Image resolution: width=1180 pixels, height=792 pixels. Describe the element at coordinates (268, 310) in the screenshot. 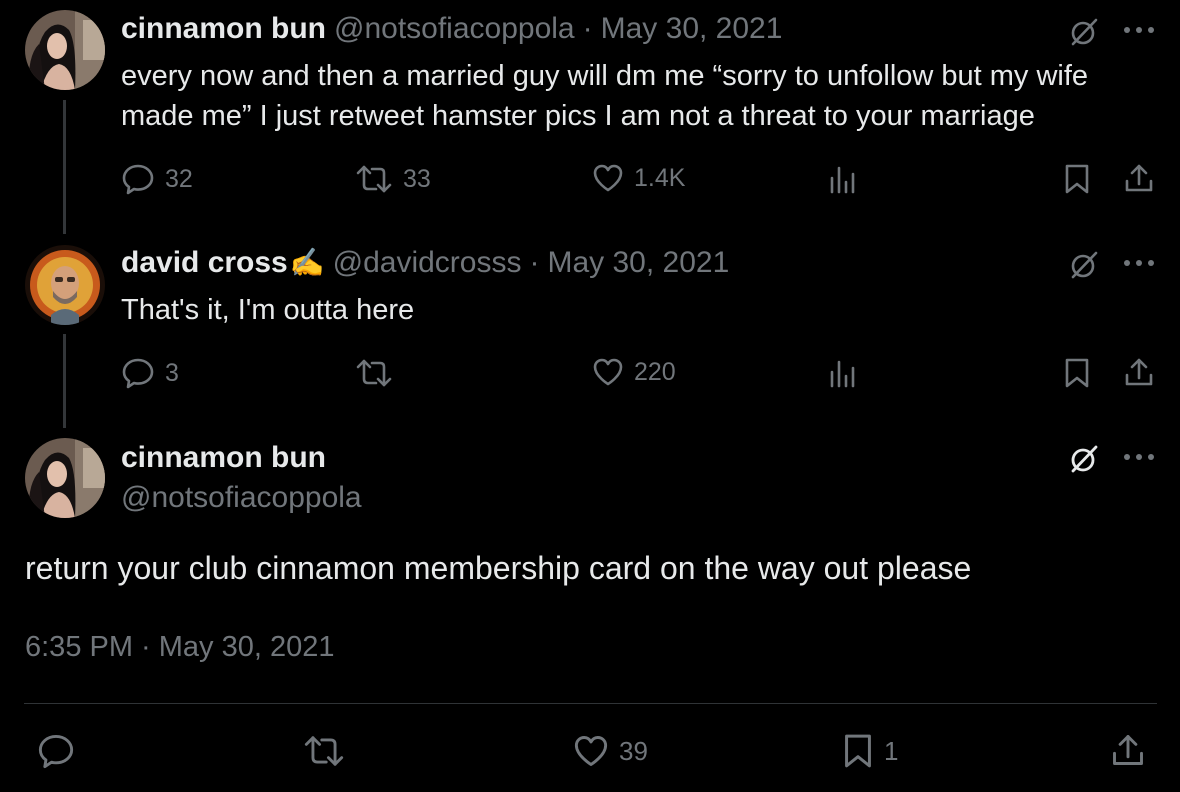

I see `tweet-text: That's it, I'm outta here` at that location.